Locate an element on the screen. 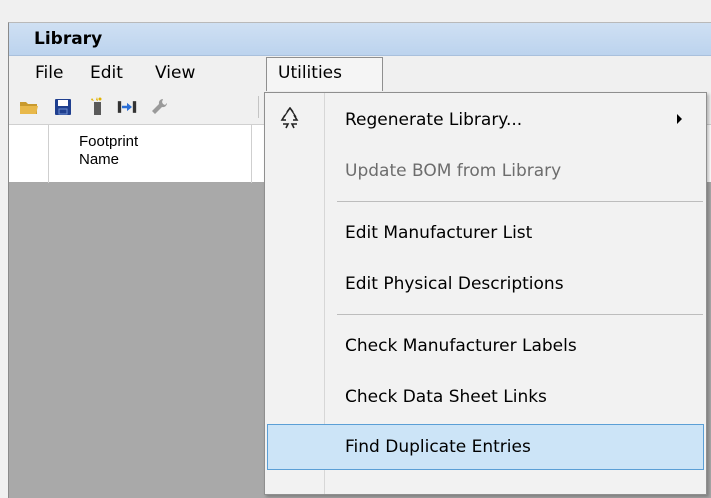  column-header-footprint-name: Footprint Name is located at coordinates (150, 154).